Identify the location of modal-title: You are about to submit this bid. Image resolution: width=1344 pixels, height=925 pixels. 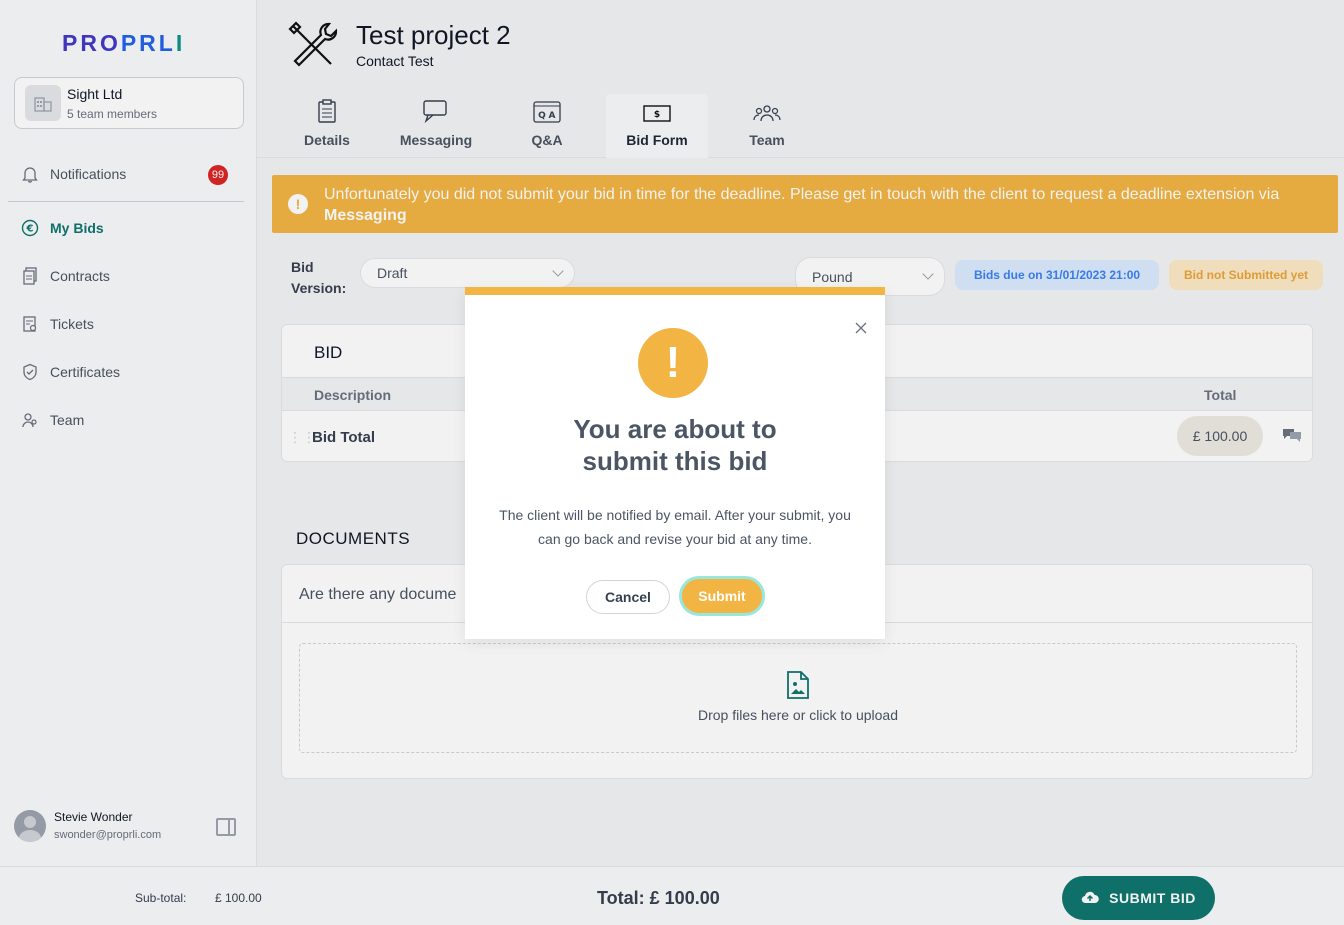
(675, 445).